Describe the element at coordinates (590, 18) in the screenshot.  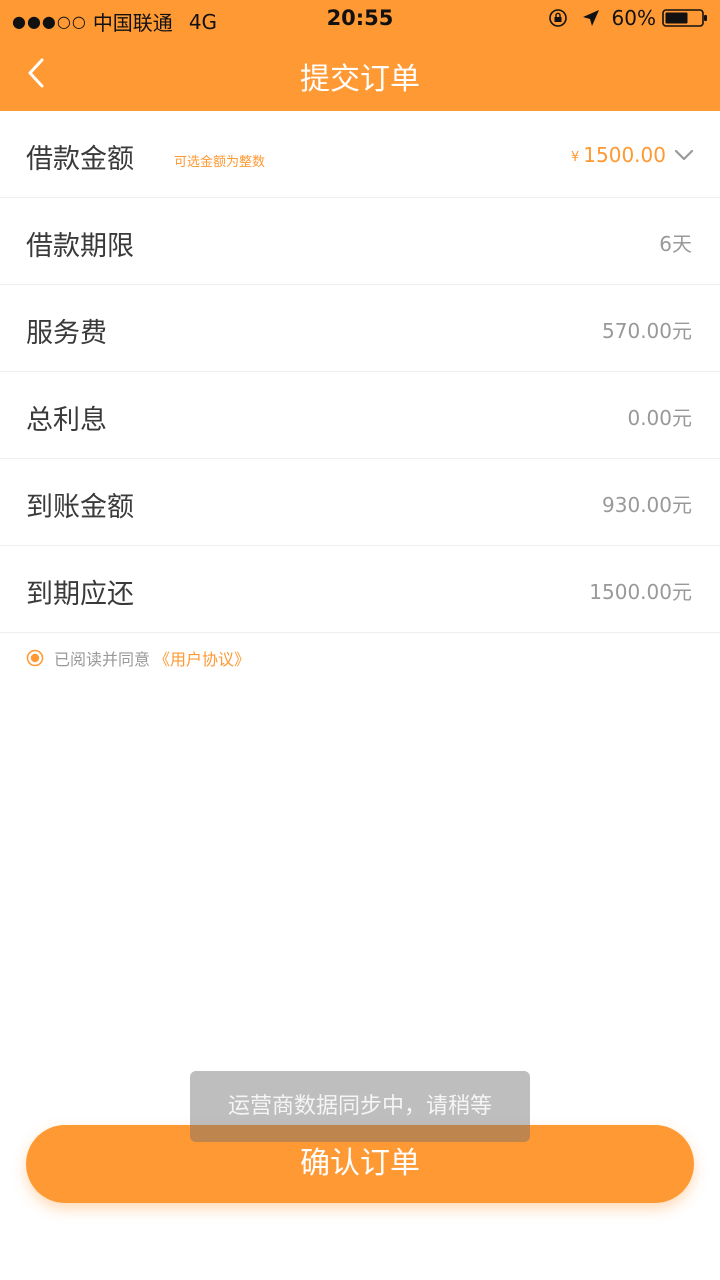
I see `location-arrow-icon` at that location.